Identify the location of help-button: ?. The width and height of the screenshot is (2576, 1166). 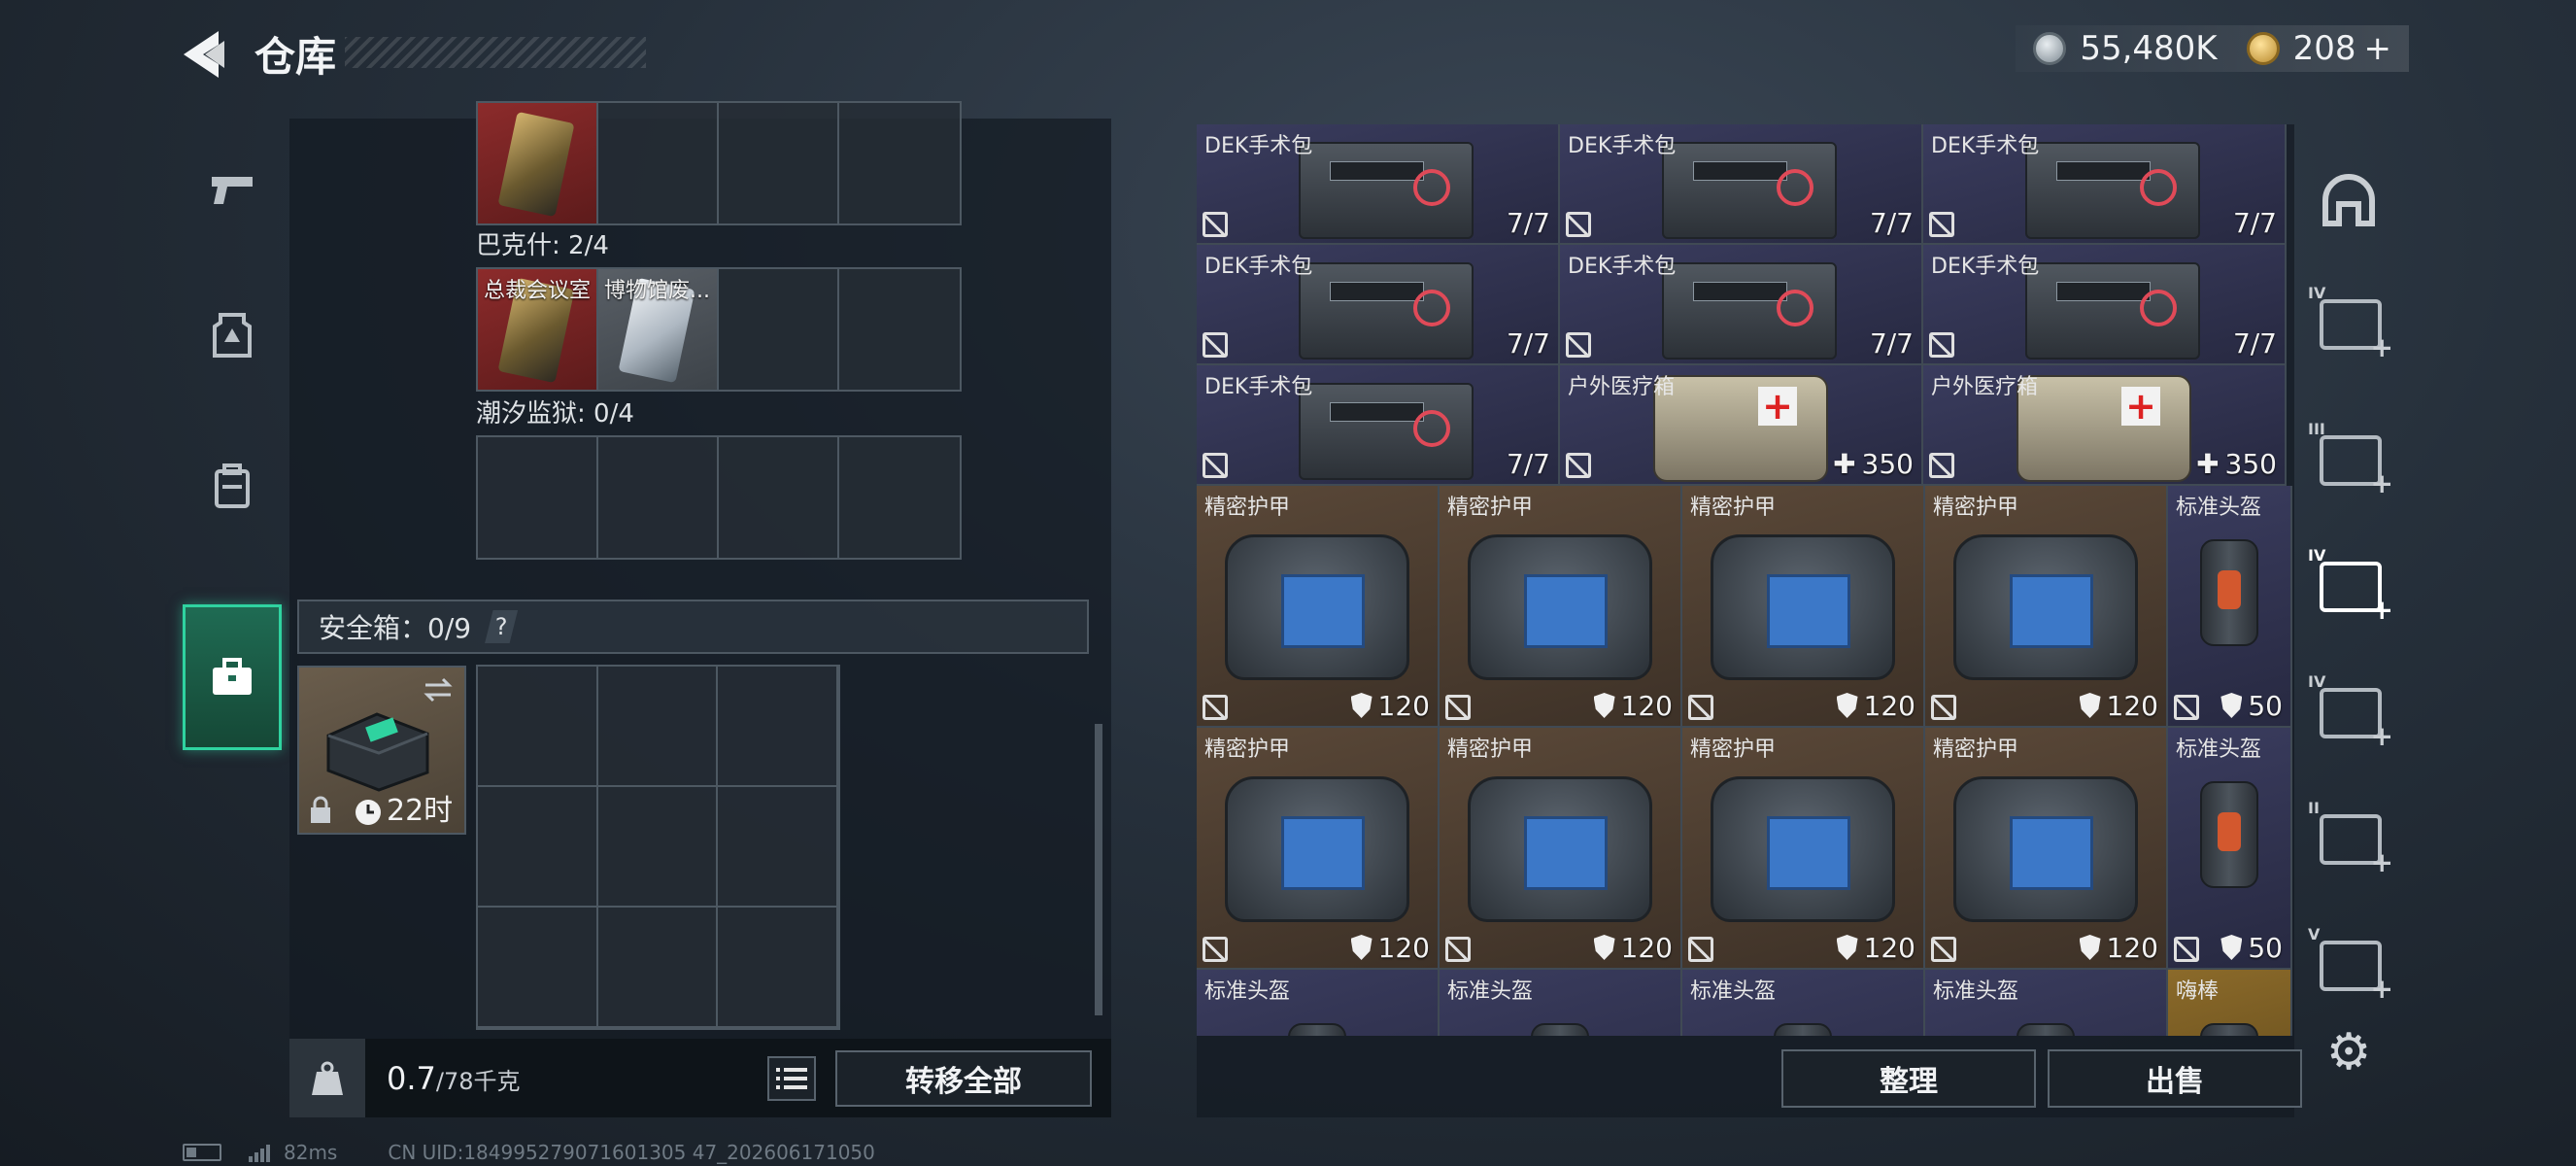
(502, 626).